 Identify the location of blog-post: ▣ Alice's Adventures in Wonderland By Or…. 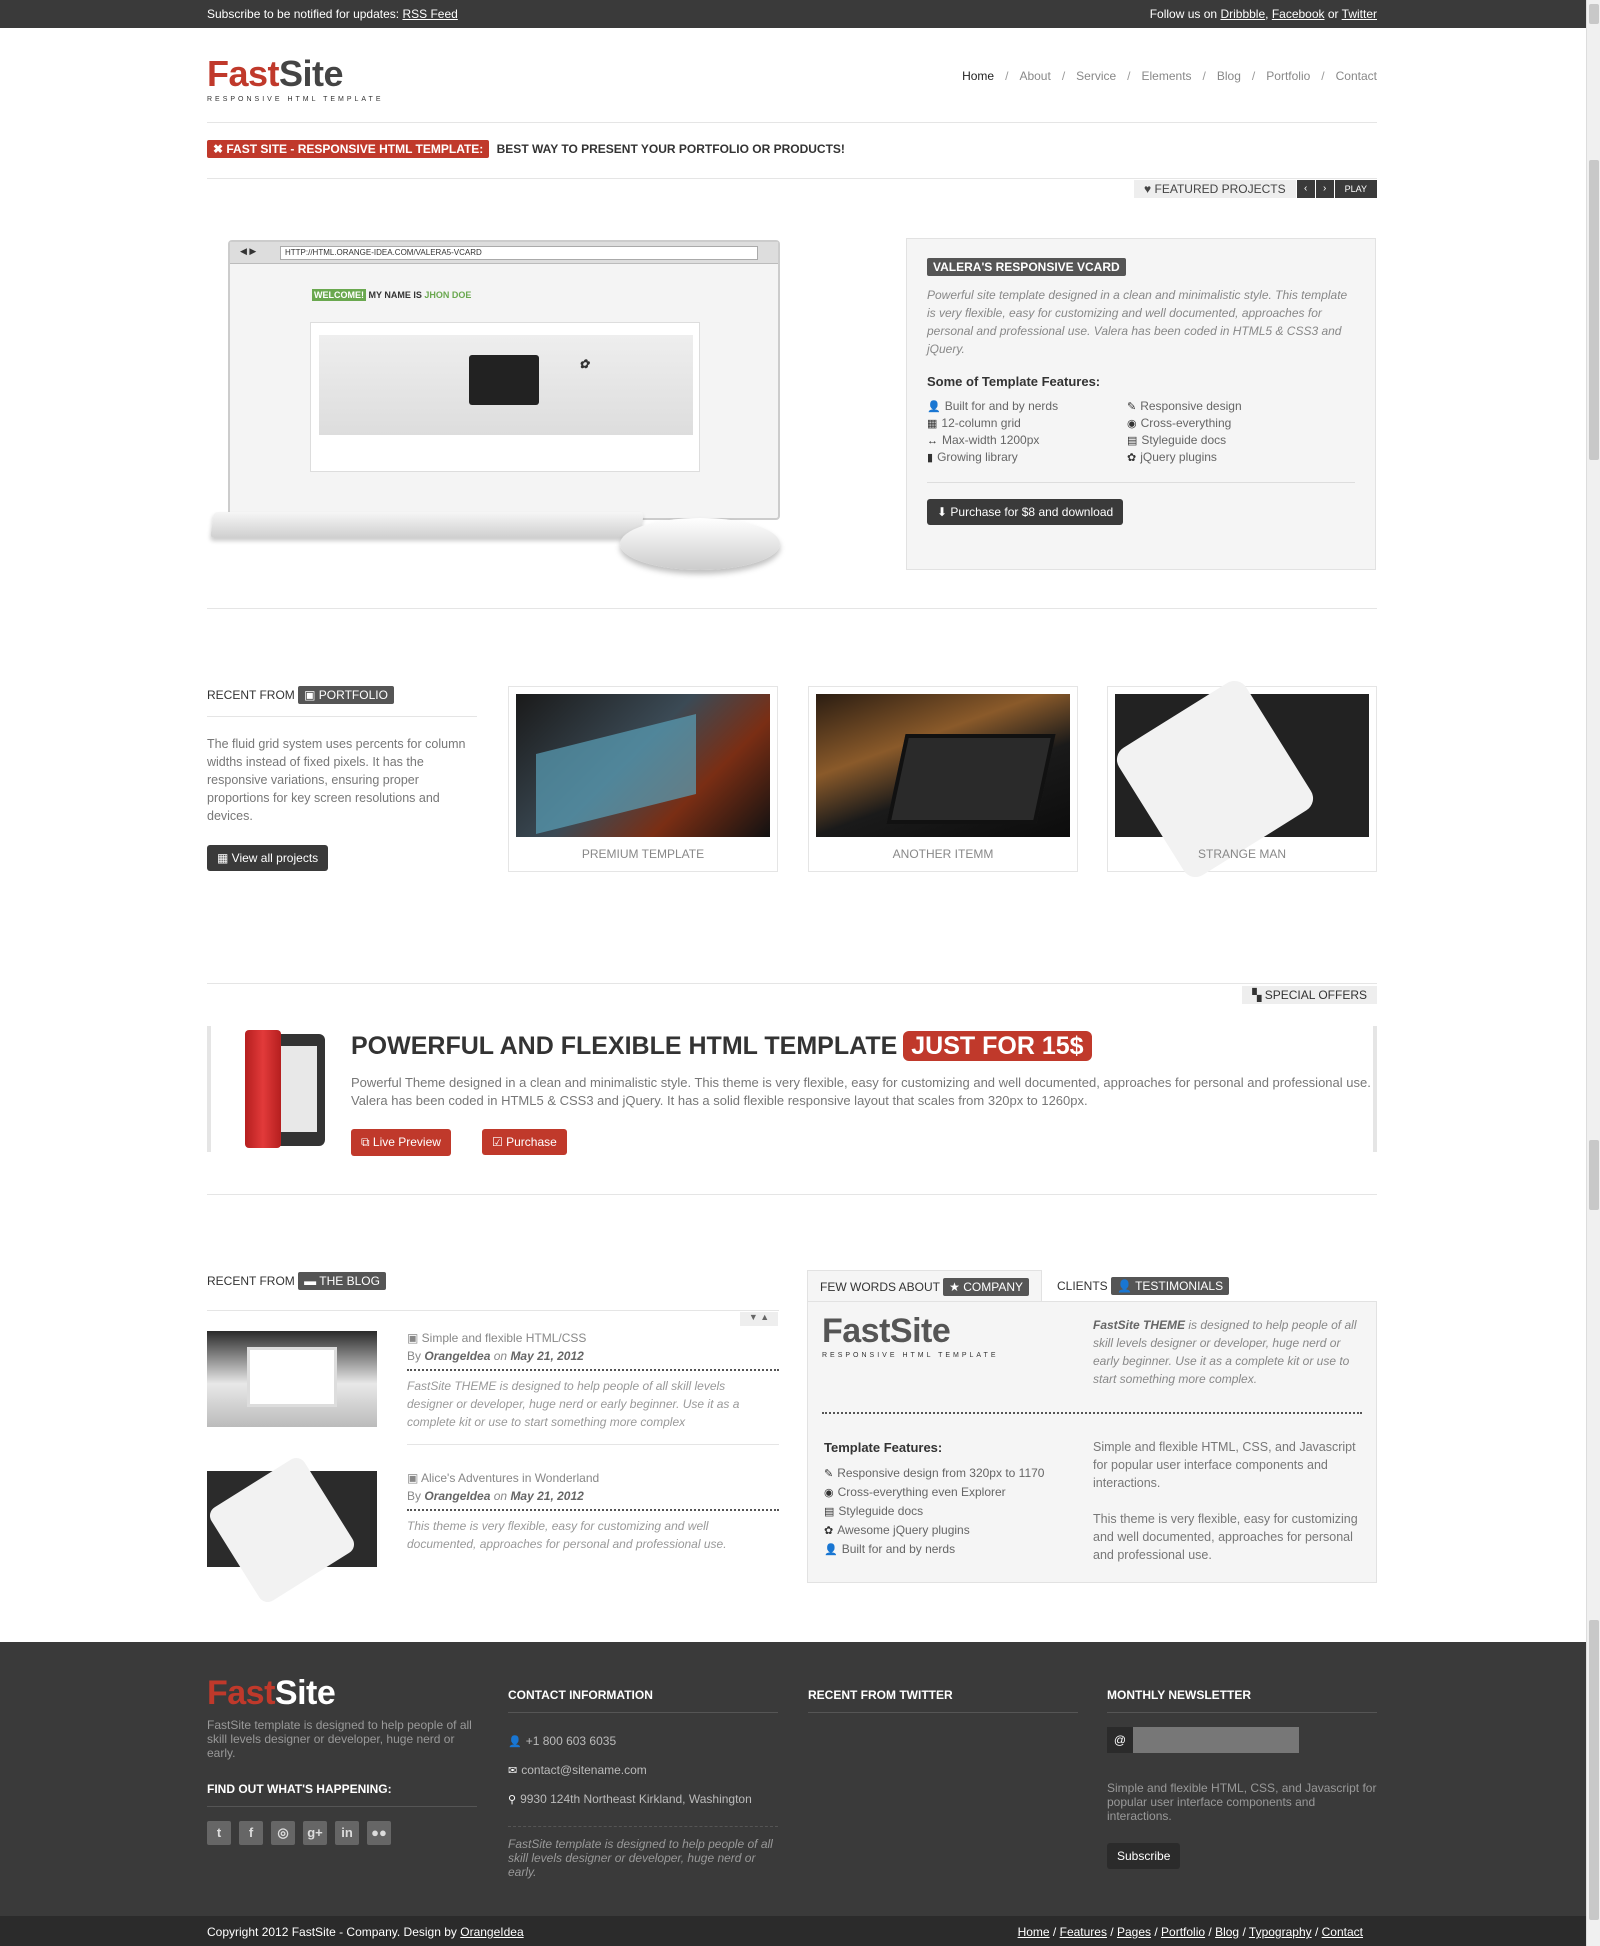
(492, 1530).